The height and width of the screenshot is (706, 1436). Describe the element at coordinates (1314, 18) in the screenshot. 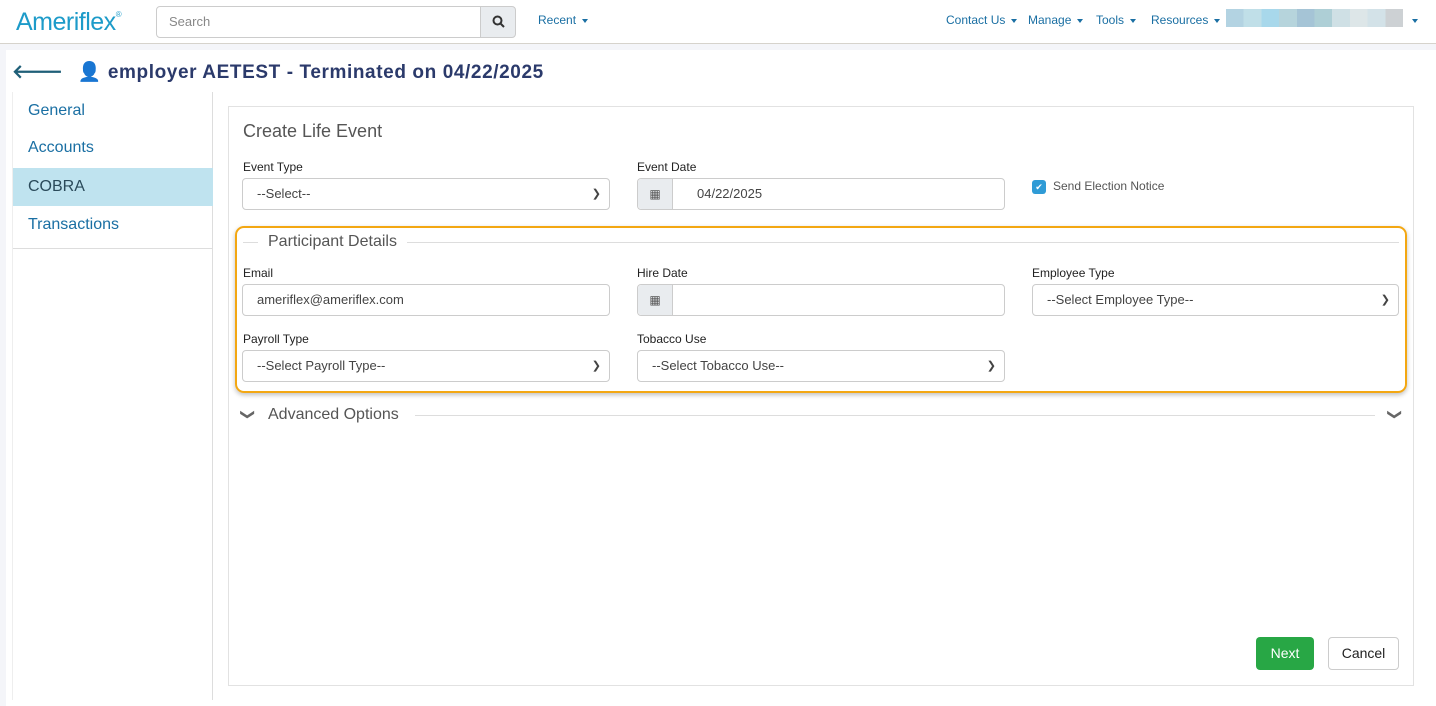

I see `user-menu-redacted` at that location.